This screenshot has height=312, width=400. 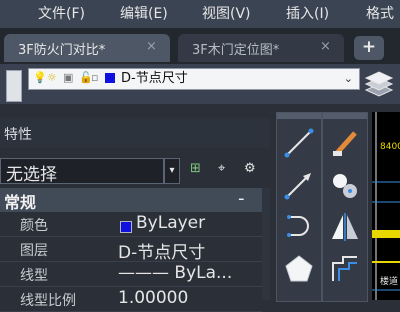 What do you see at coordinates (62, 50) in the screenshot?
I see `tab-label: 3F防火门对比*` at bounding box center [62, 50].